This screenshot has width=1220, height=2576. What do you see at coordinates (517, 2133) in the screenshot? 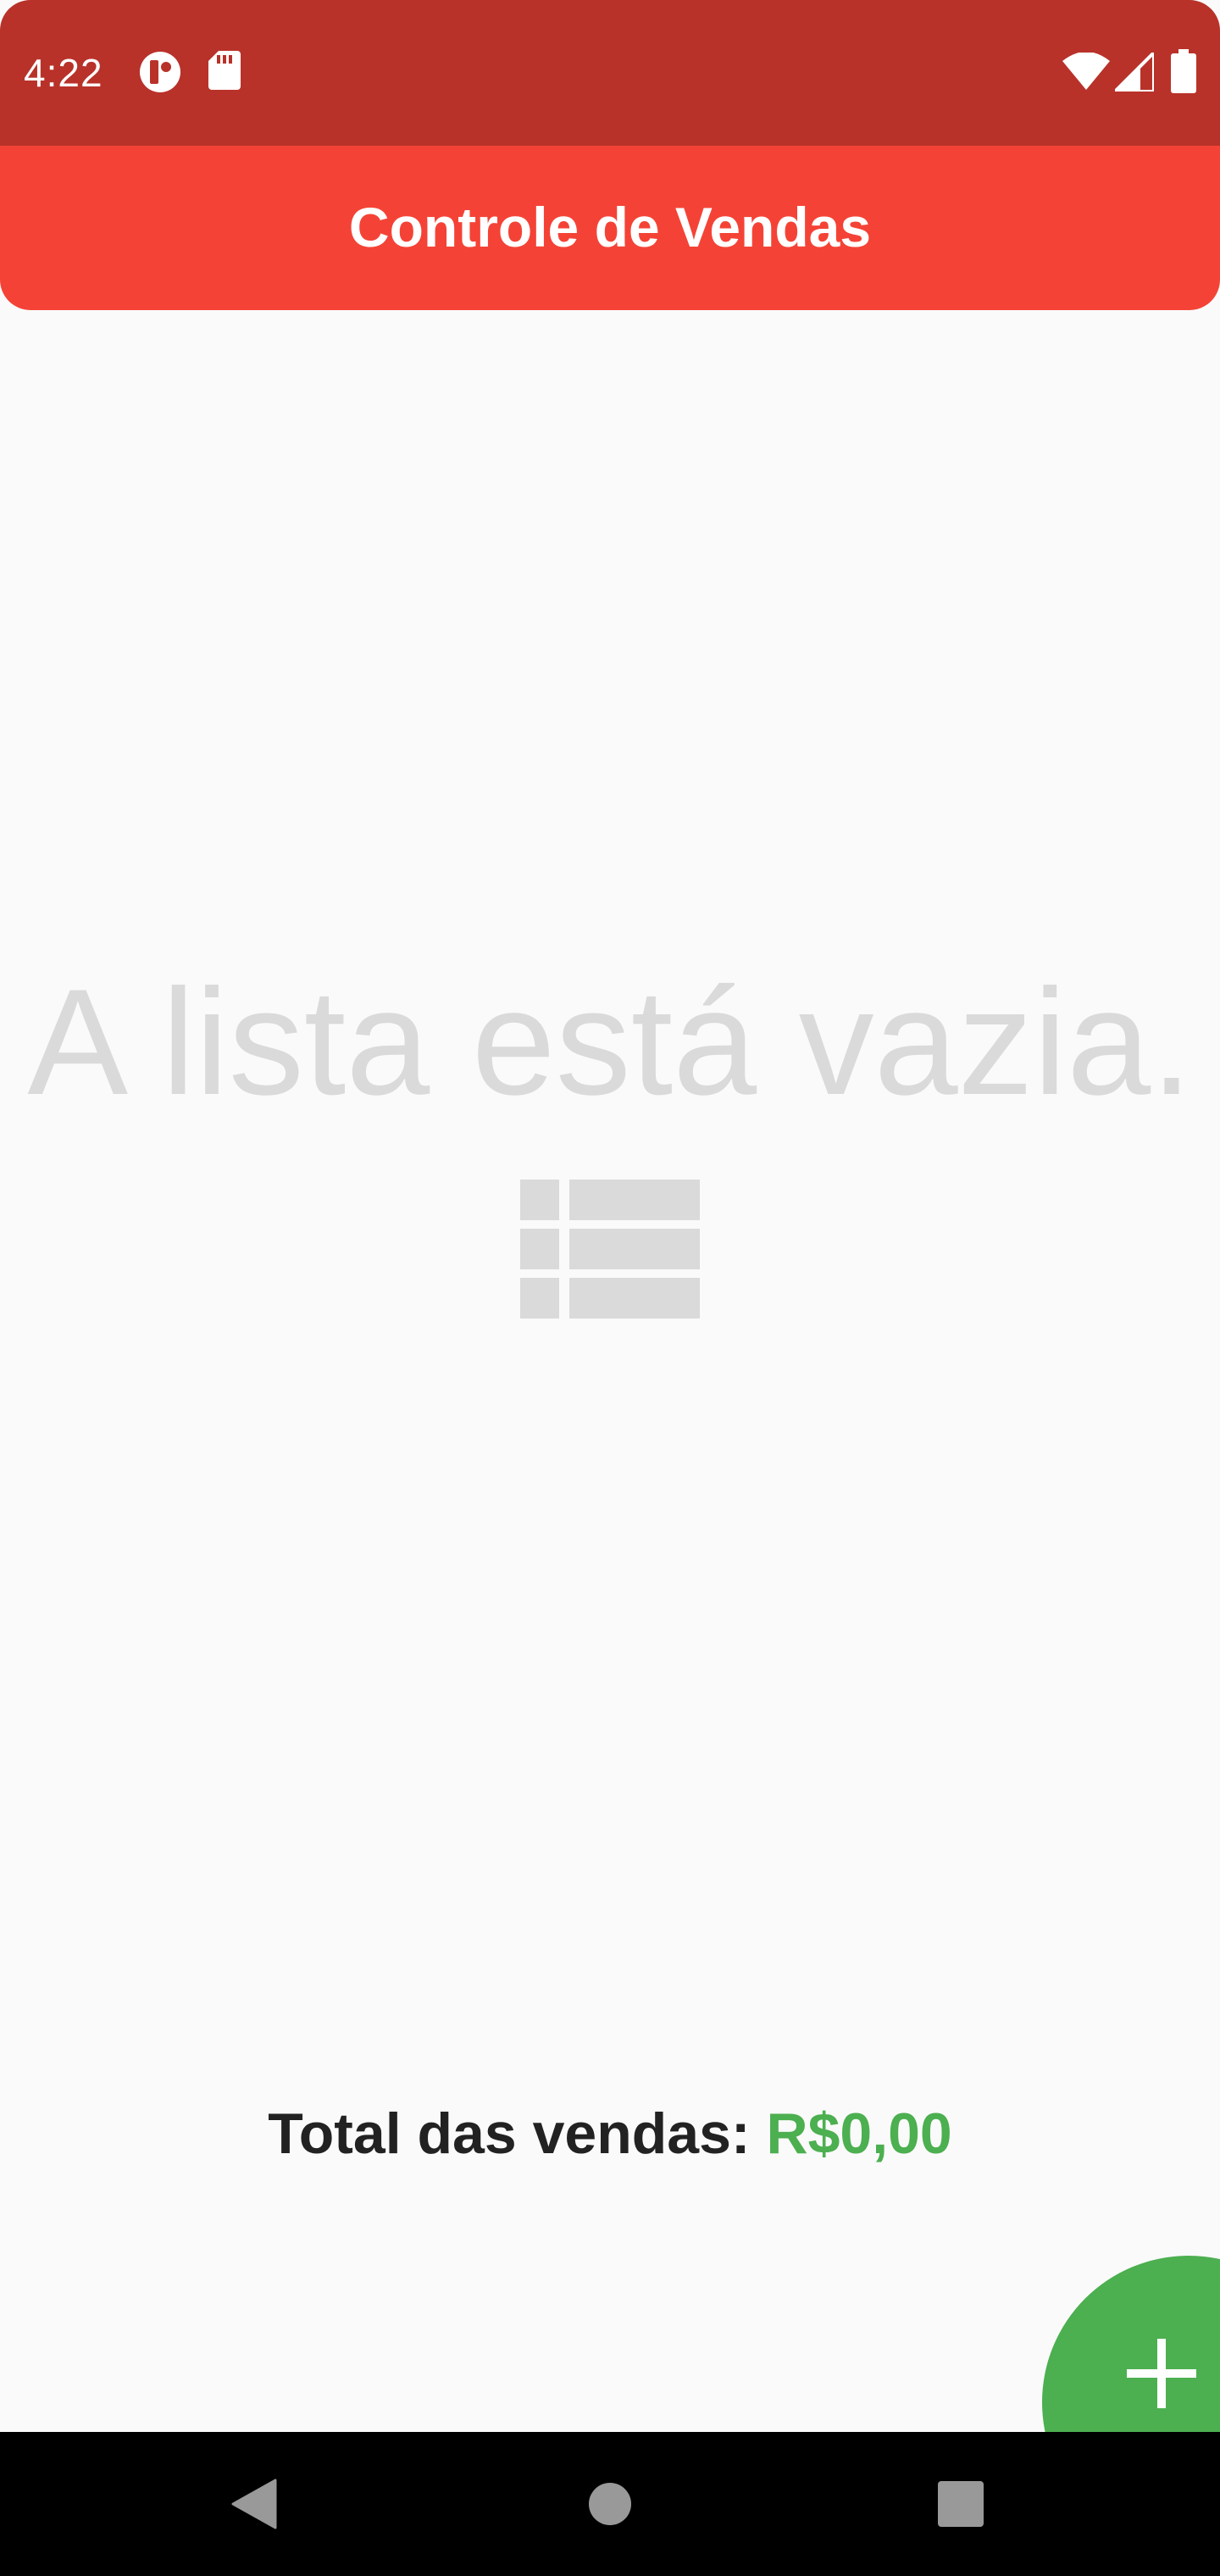
I see `sales-total-label: Total das vendas:` at bounding box center [517, 2133].